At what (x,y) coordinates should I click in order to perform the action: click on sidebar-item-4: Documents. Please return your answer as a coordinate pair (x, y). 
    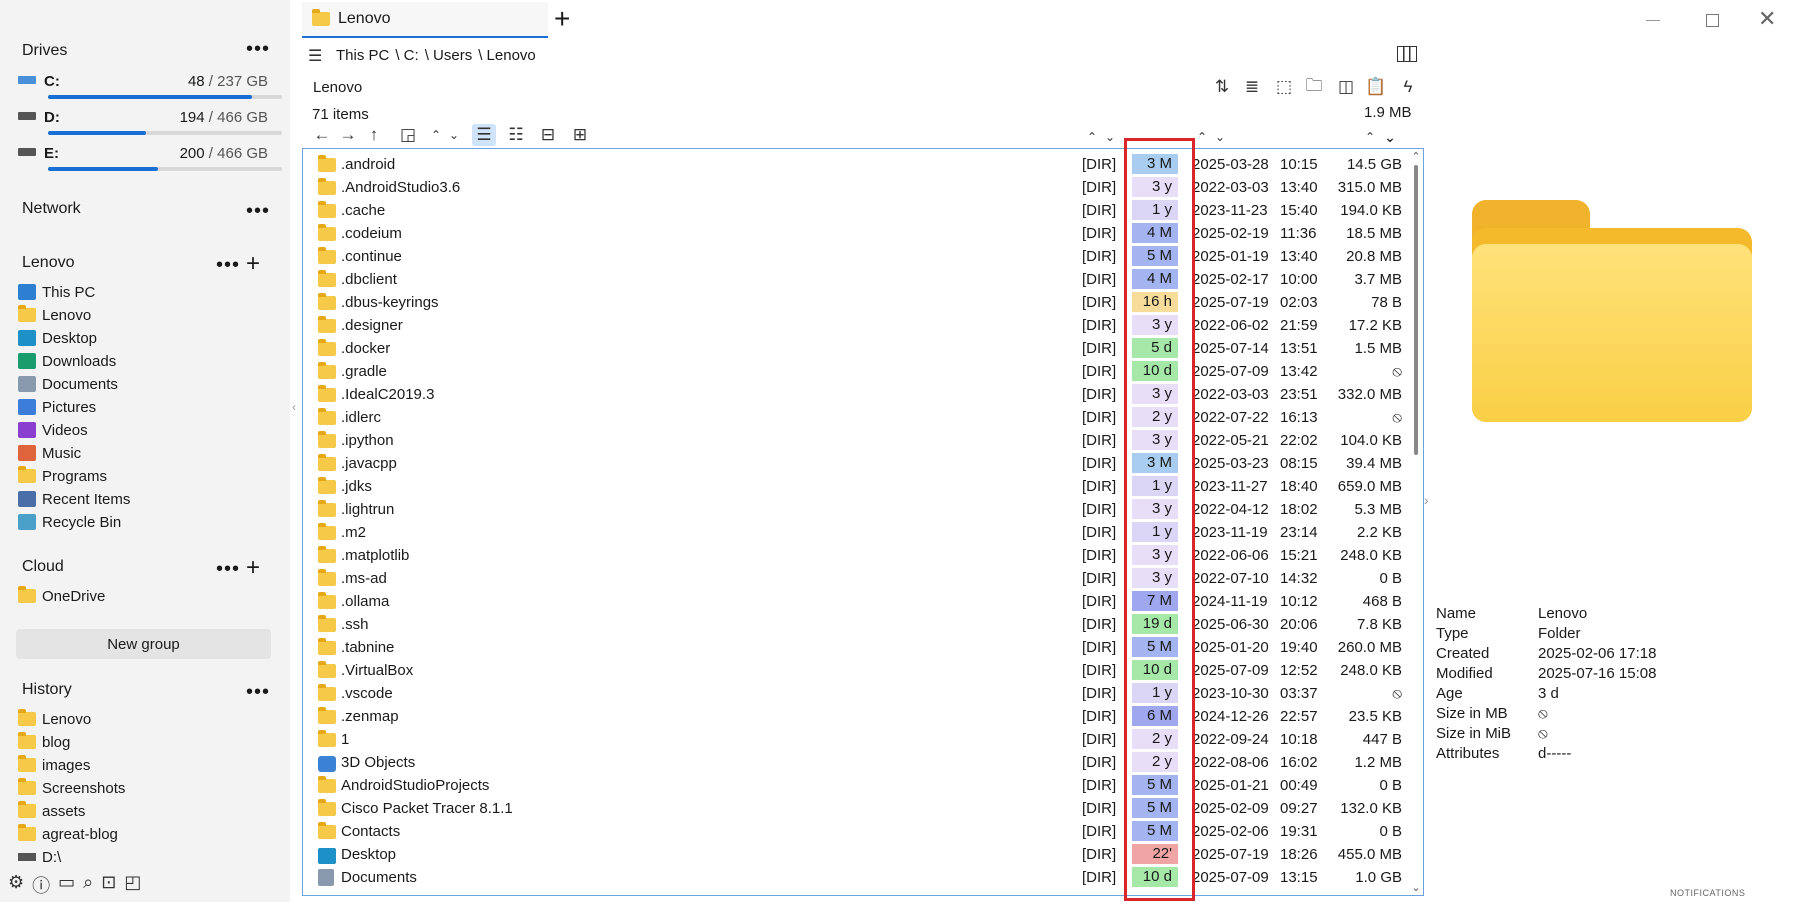
    Looking at the image, I should click on (68, 384).